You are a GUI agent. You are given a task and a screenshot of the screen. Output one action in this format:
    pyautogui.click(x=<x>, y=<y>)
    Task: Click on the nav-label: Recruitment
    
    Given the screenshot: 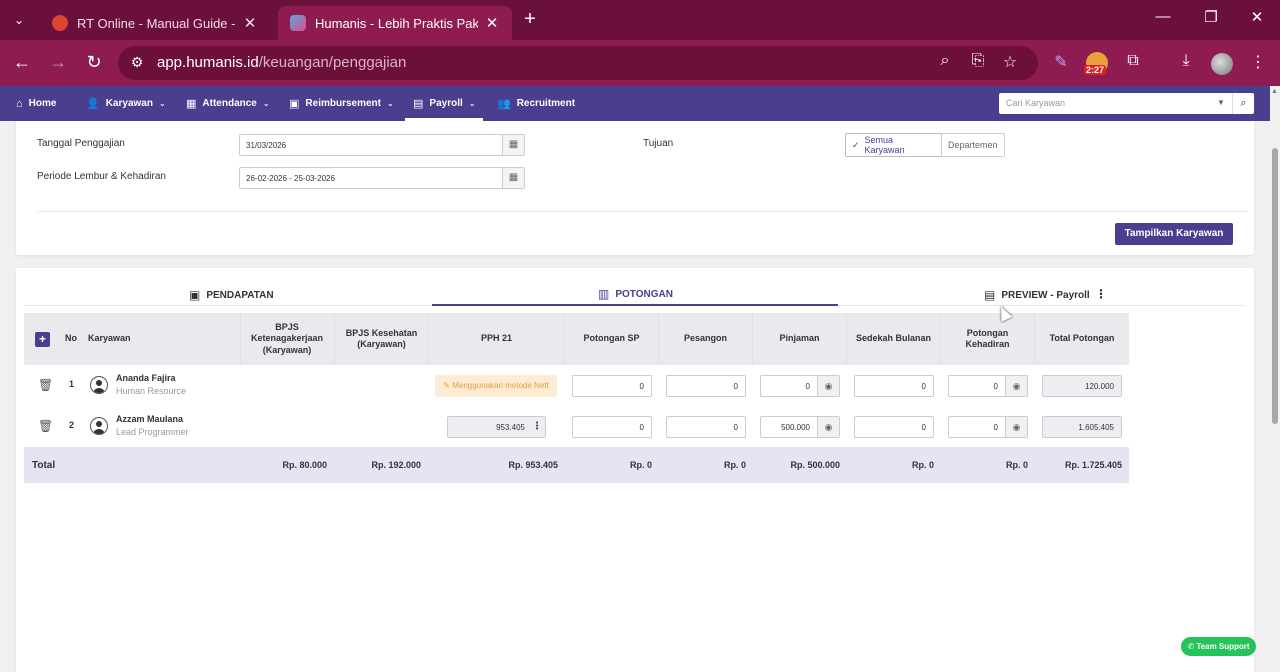 What is the action you would take?
    pyautogui.click(x=546, y=103)
    